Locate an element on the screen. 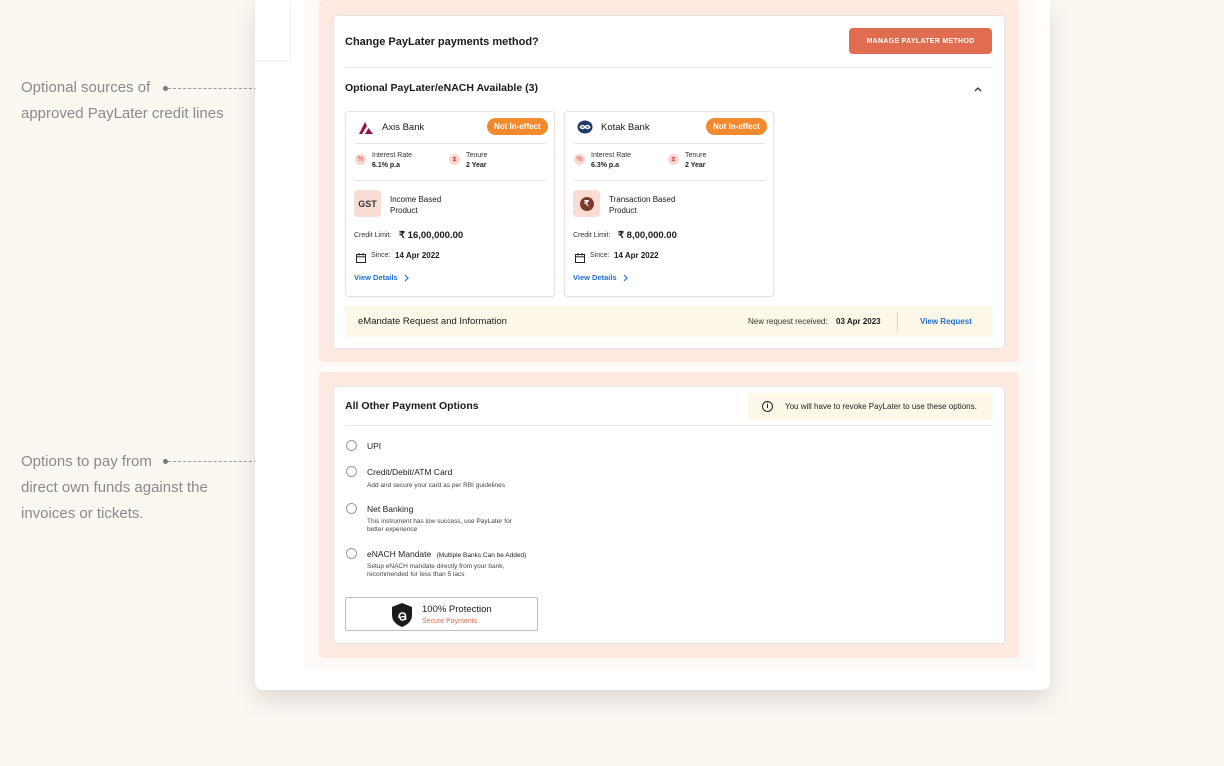  annotation-top-line2: approved PayLater credit lines is located at coordinates (122, 113).